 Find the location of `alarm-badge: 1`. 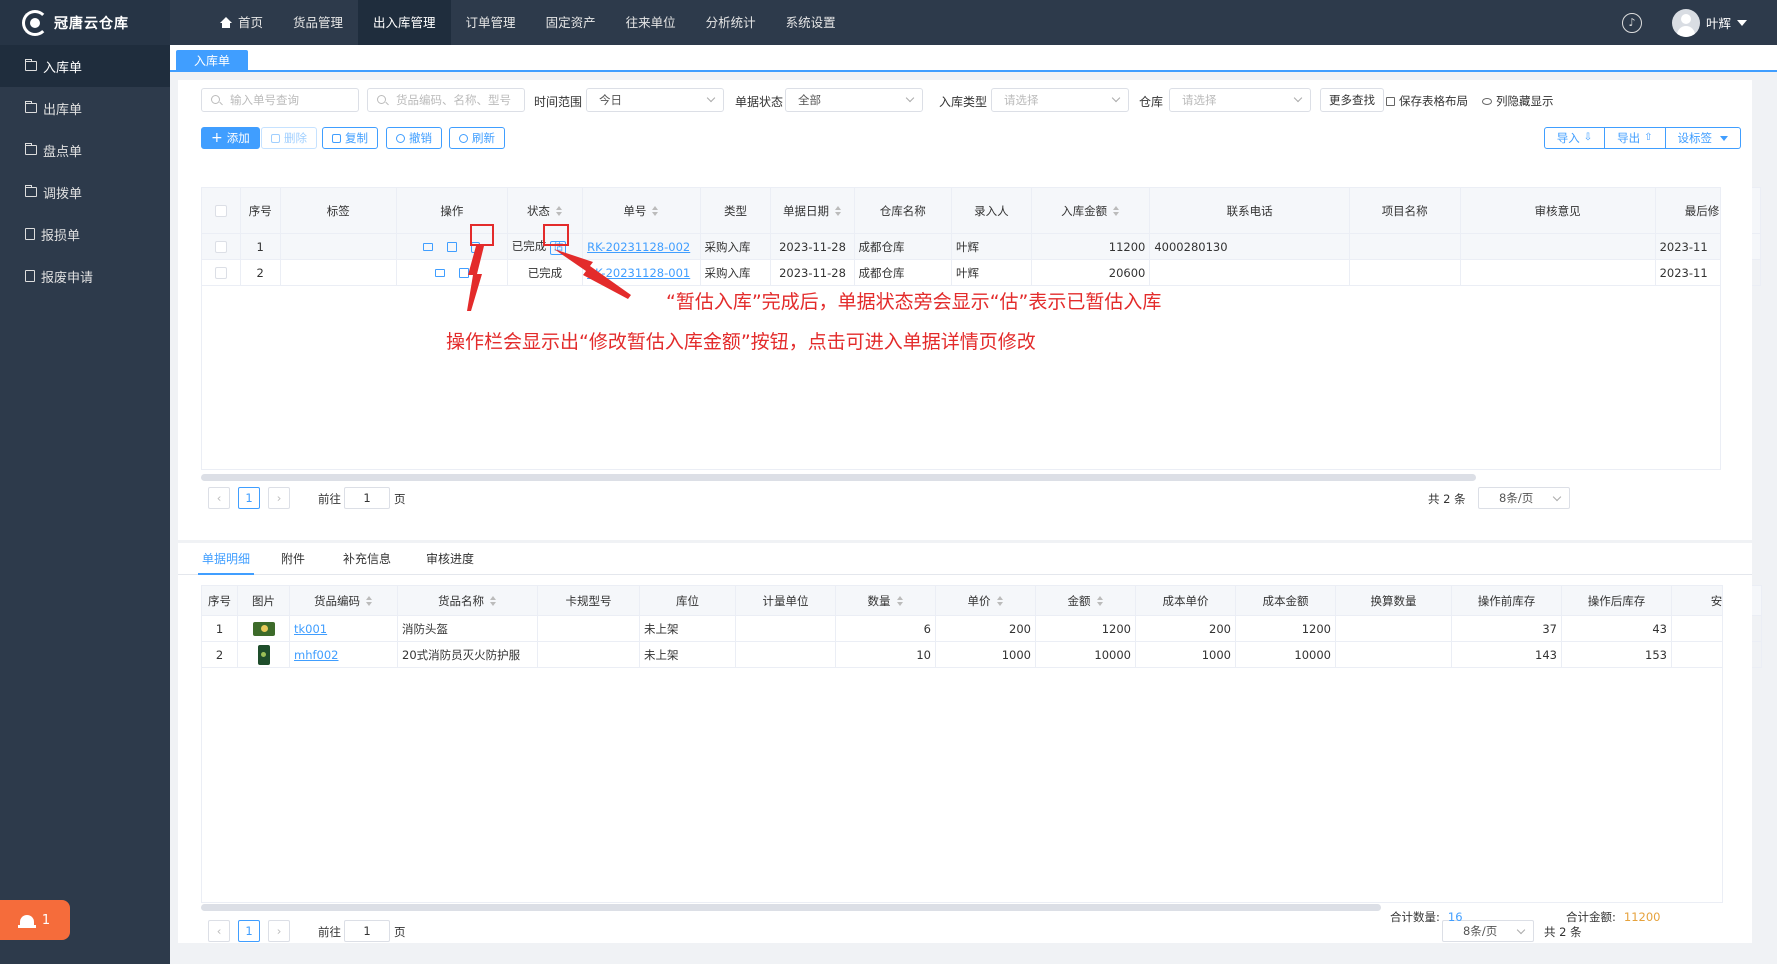

alarm-badge: 1 is located at coordinates (35, 920).